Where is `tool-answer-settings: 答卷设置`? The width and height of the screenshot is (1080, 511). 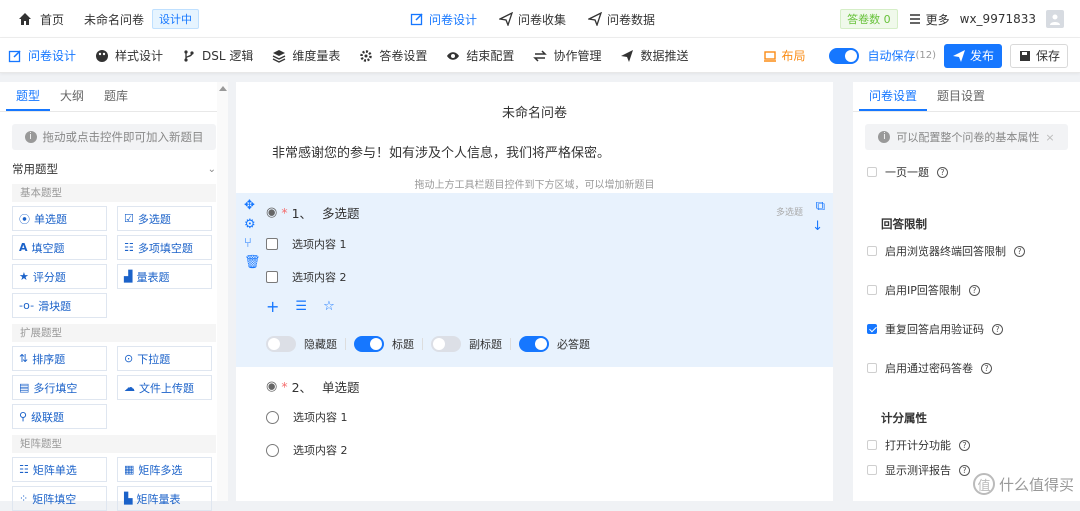 tool-answer-settings: 答卷设置 is located at coordinates (393, 55).